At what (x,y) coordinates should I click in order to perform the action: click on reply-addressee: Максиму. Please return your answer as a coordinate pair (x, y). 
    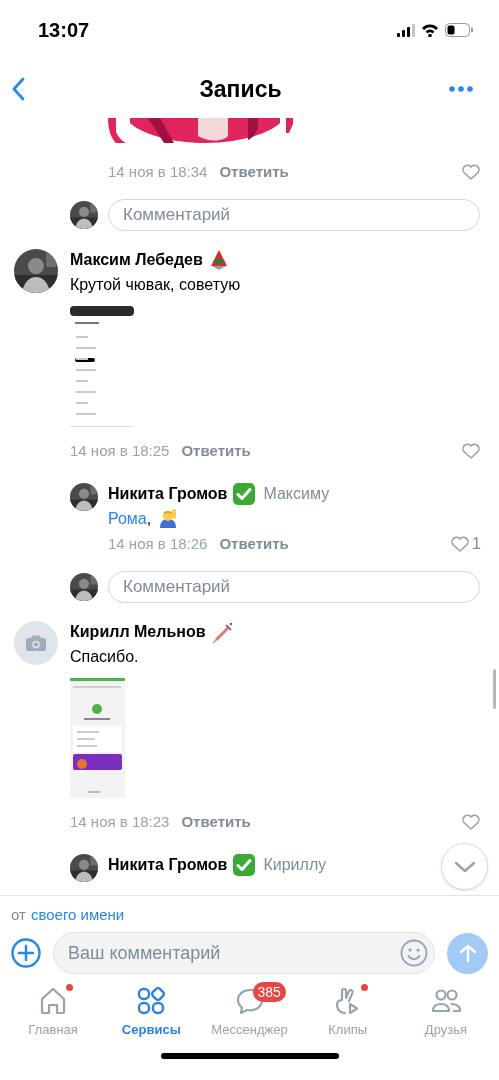
    Looking at the image, I should click on (296, 494).